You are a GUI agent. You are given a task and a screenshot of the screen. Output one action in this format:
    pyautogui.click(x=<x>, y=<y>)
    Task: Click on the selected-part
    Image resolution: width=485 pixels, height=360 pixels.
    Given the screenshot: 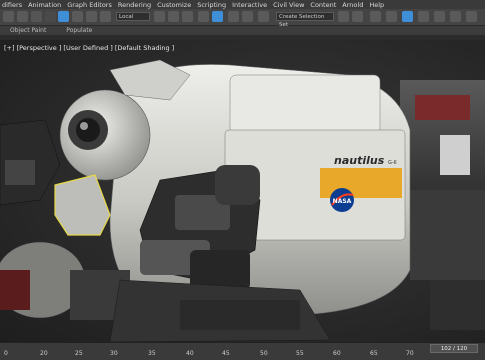 What is the action you would take?
    pyautogui.click(x=82, y=205)
    